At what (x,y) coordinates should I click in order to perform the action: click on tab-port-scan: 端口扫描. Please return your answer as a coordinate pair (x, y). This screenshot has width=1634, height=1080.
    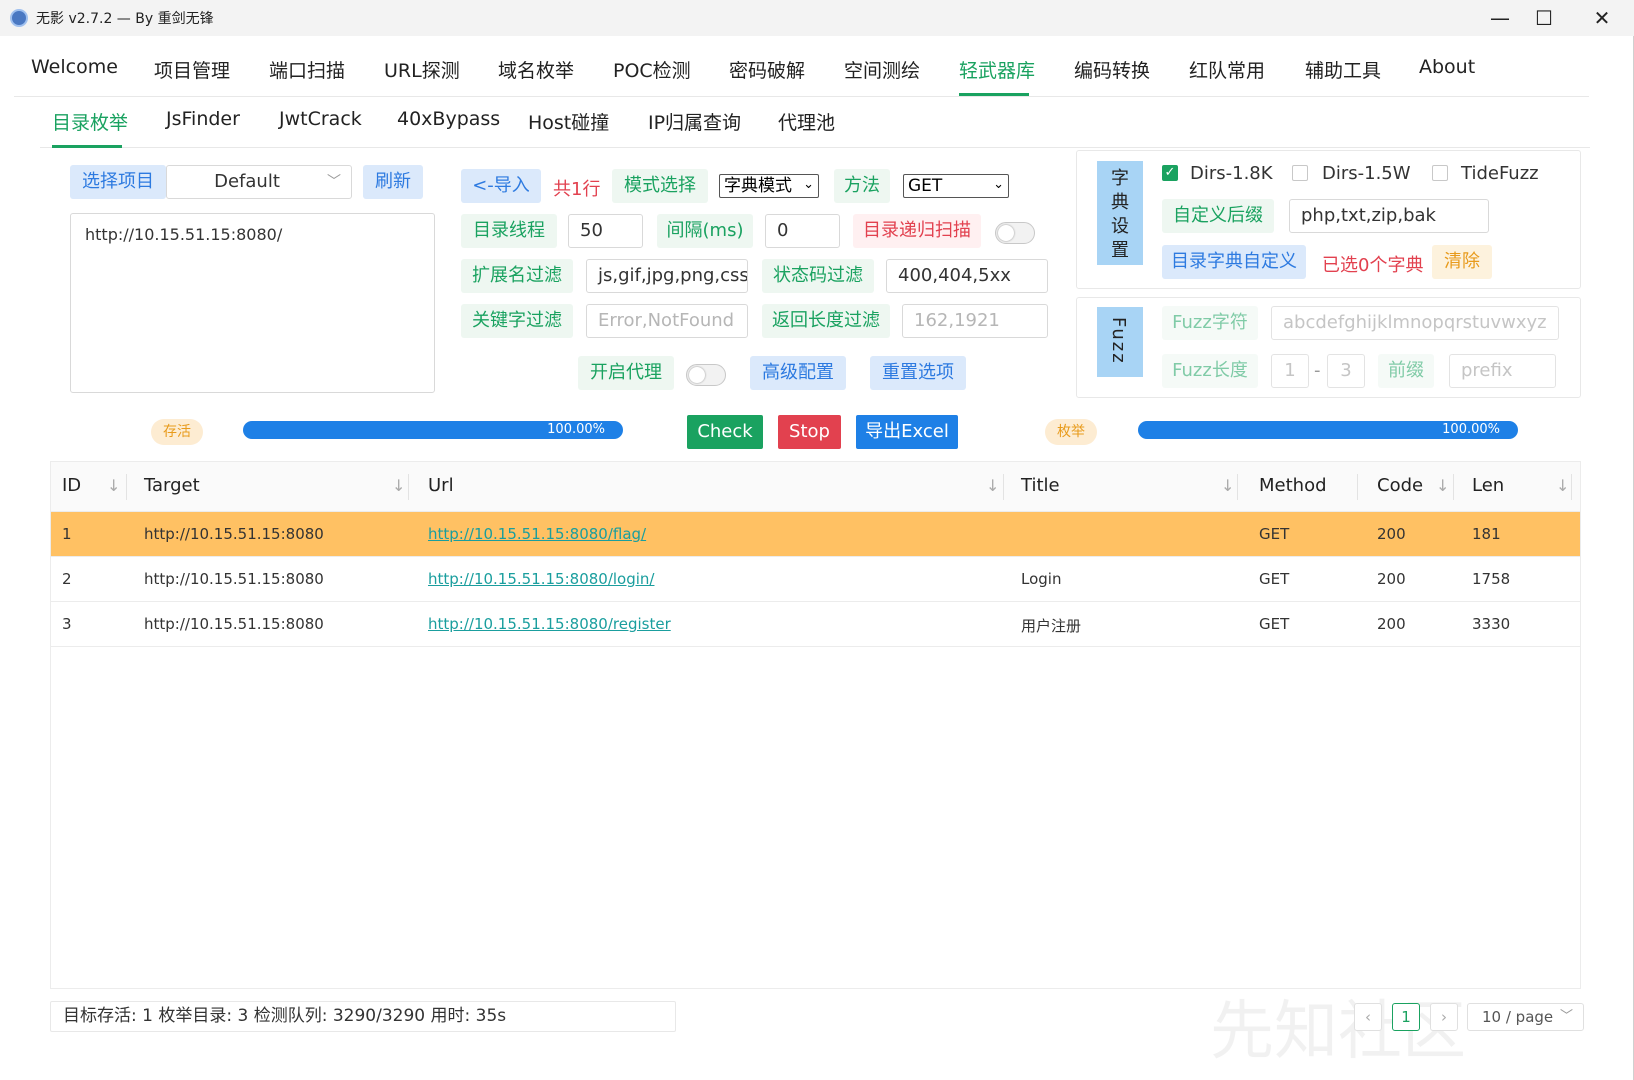
    Looking at the image, I should click on (307, 69).